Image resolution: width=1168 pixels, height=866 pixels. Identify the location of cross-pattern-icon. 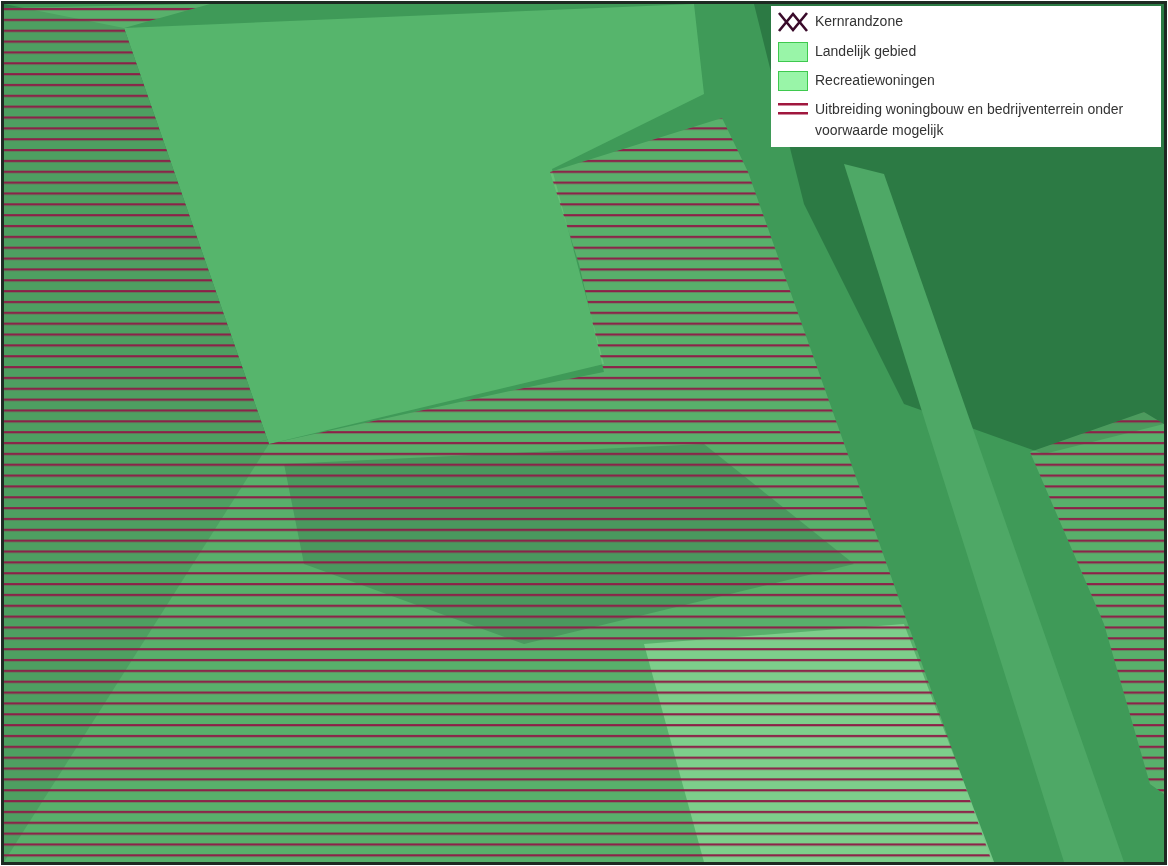
(793, 22).